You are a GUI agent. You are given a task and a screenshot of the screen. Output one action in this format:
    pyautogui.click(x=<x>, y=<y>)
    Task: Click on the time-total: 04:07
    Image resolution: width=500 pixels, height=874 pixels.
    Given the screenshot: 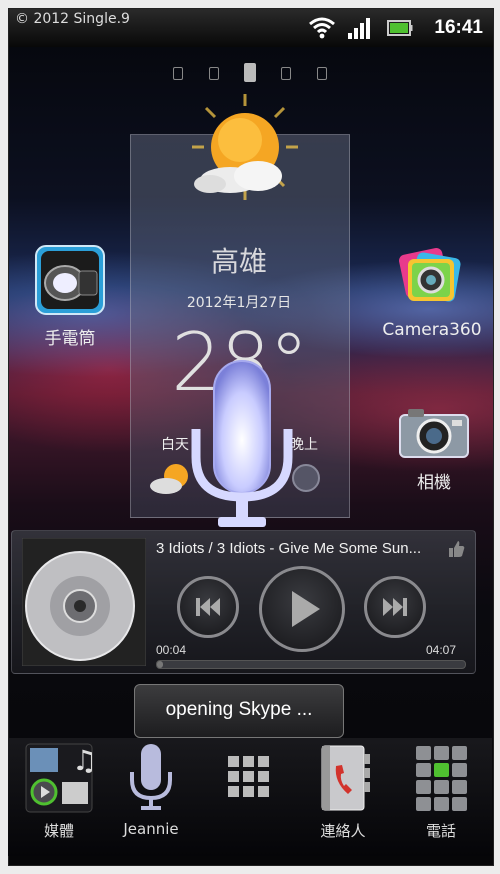 What is the action you would take?
    pyautogui.click(x=441, y=650)
    